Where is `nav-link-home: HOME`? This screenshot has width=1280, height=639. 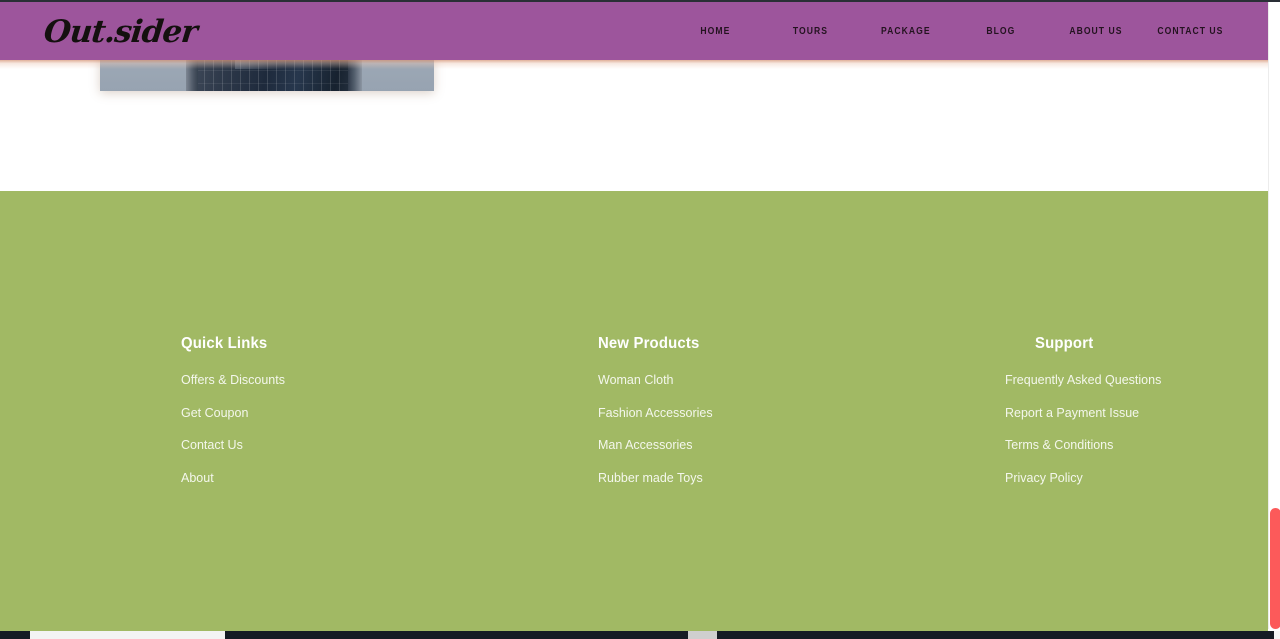
nav-link-home: HOME is located at coordinates (716, 31).